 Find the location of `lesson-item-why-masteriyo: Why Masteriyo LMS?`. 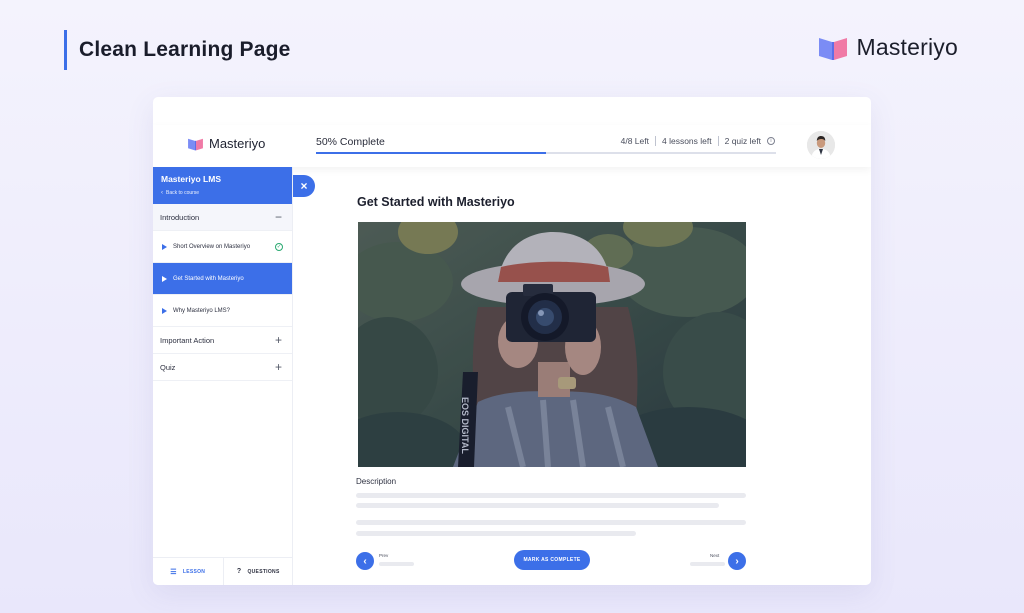

lesson-item-why-masteriyo: Why Masteriyo LMS? is located at coordinates (222, 311).